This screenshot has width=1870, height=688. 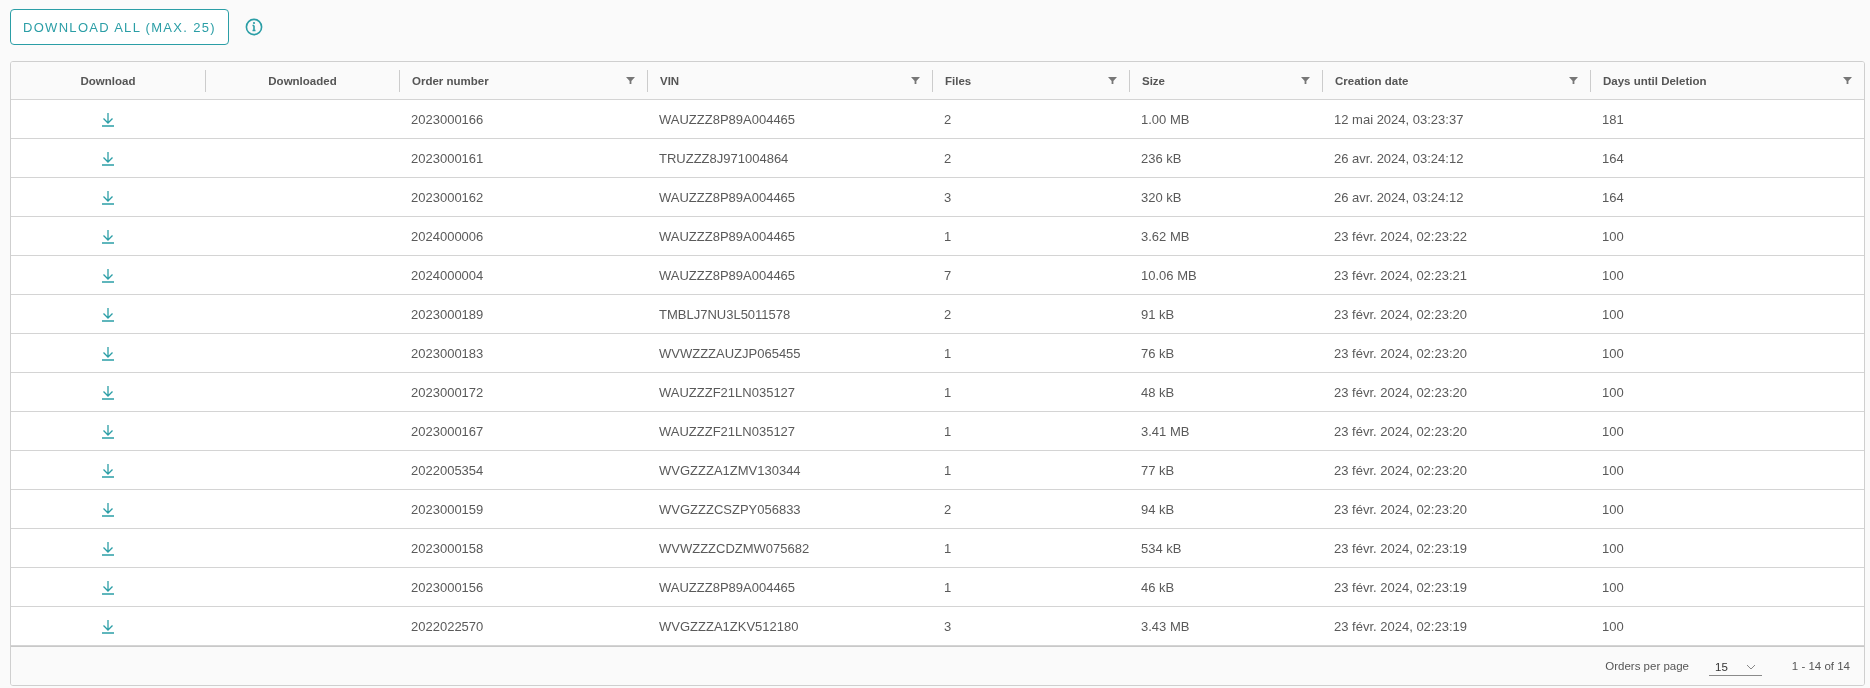 What do you see at coordinates (724, 158) in the screenshot?
I see `table-cell: TRUZZZ8J971004864` at bounding box center [724, 158].